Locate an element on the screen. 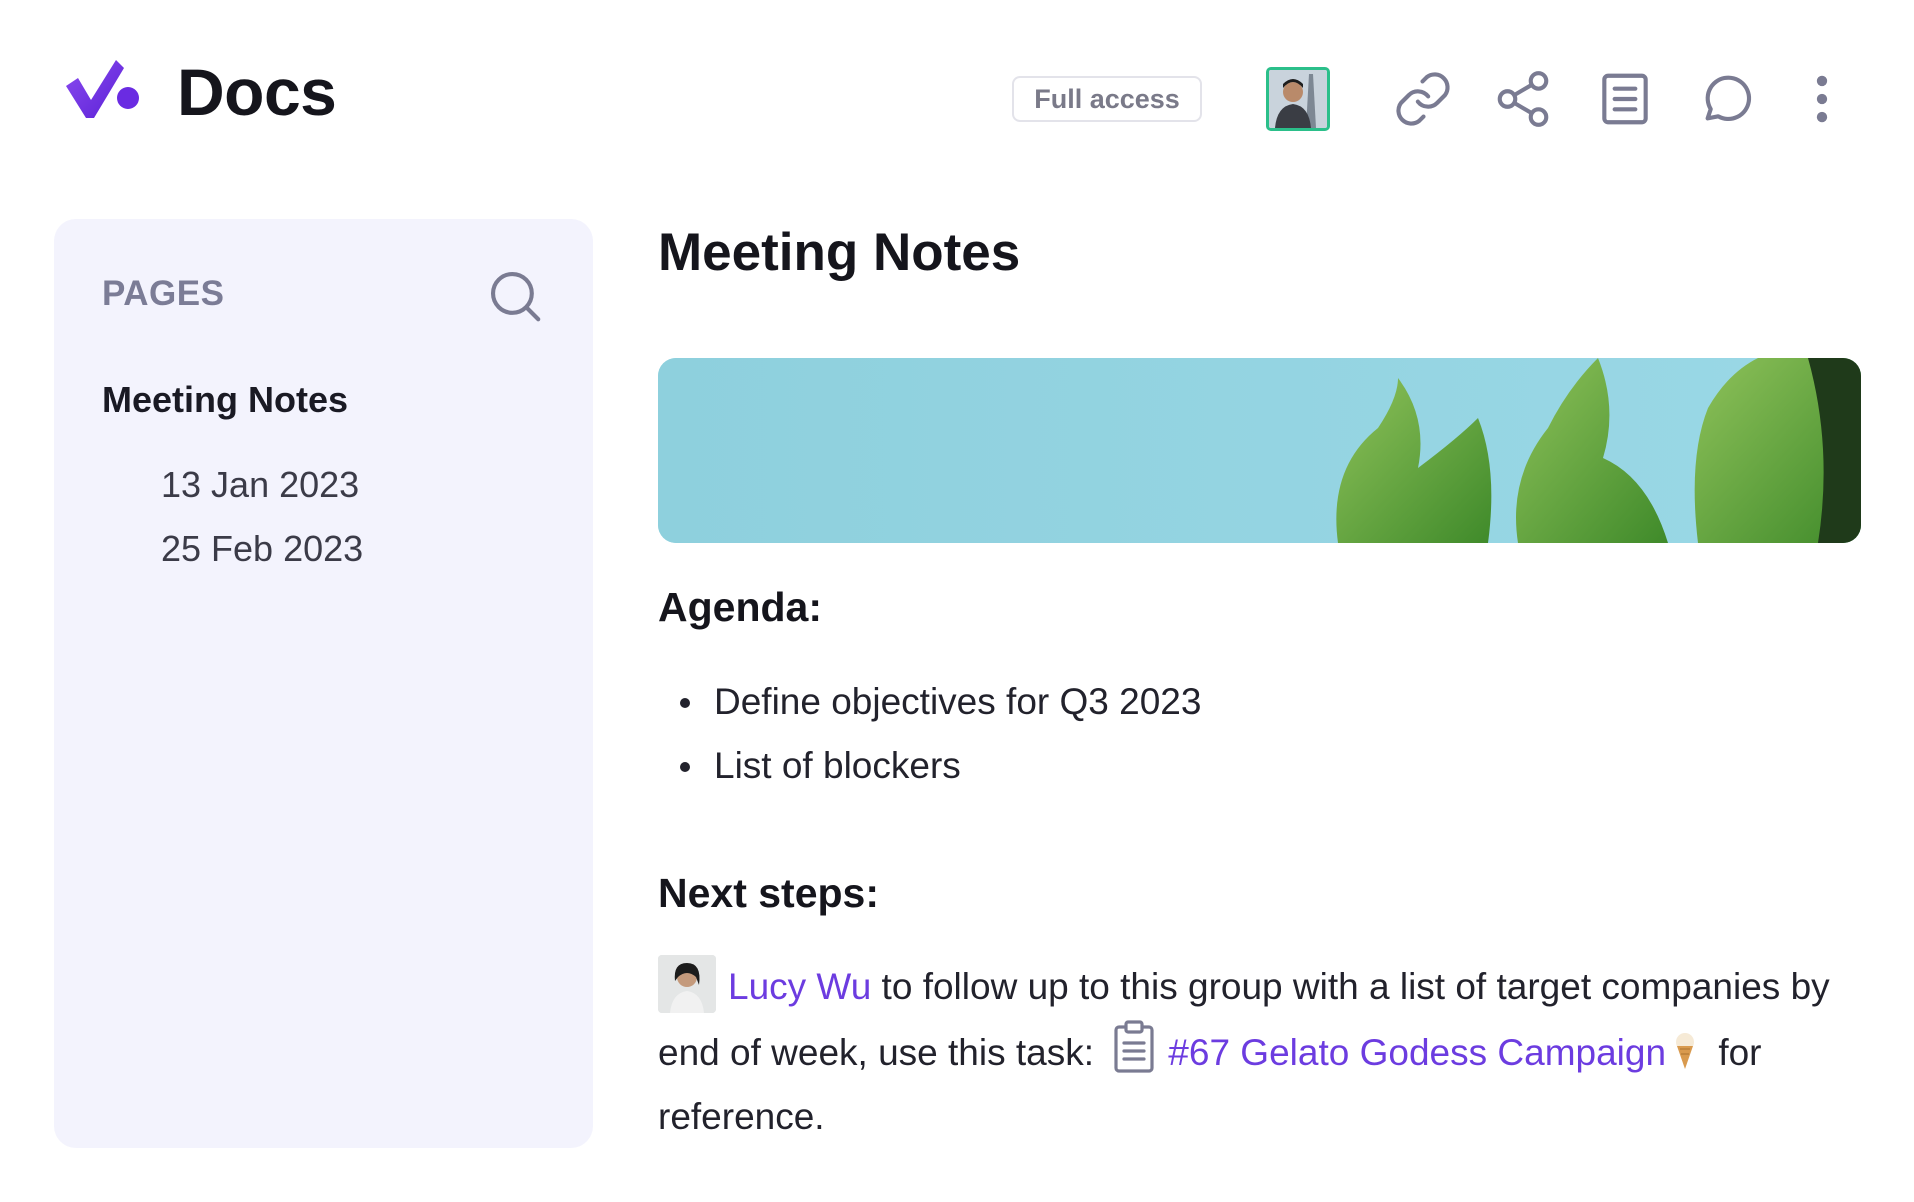 This screenshot has height=1202, width=1914. clipboard-icon is located at coordinates (1134, 1046).